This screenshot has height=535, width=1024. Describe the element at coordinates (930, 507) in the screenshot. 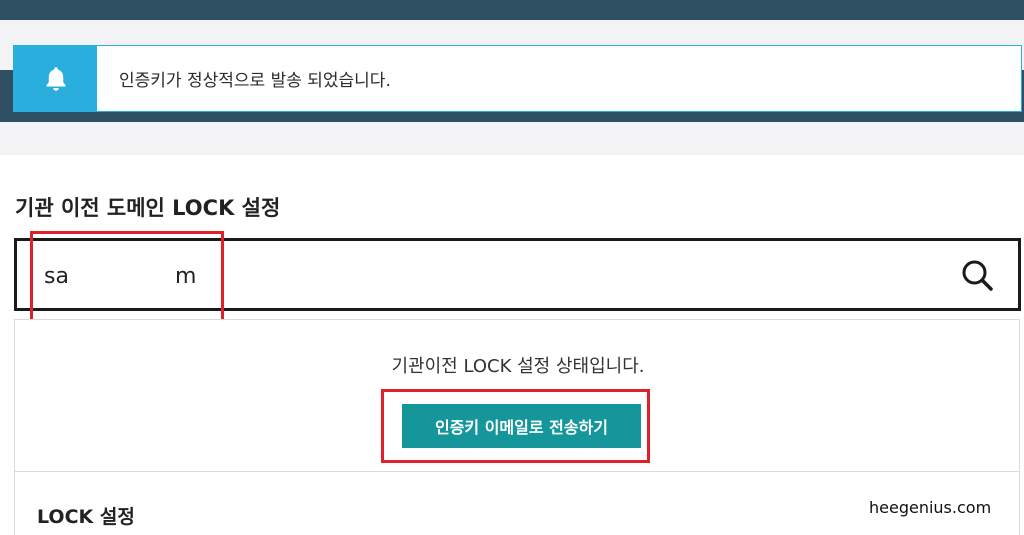

I see `watermark-text: heegenius.com` at that location.